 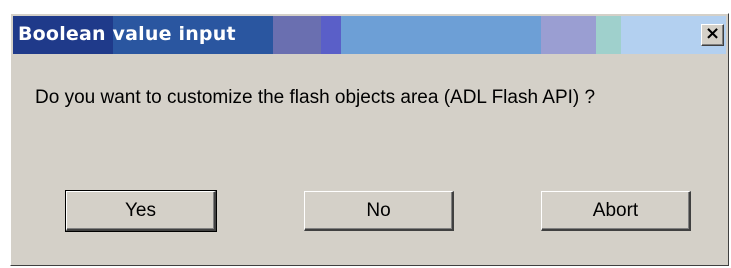 I want to click on window-title: Boolean value input, so click(x=127, y=34).